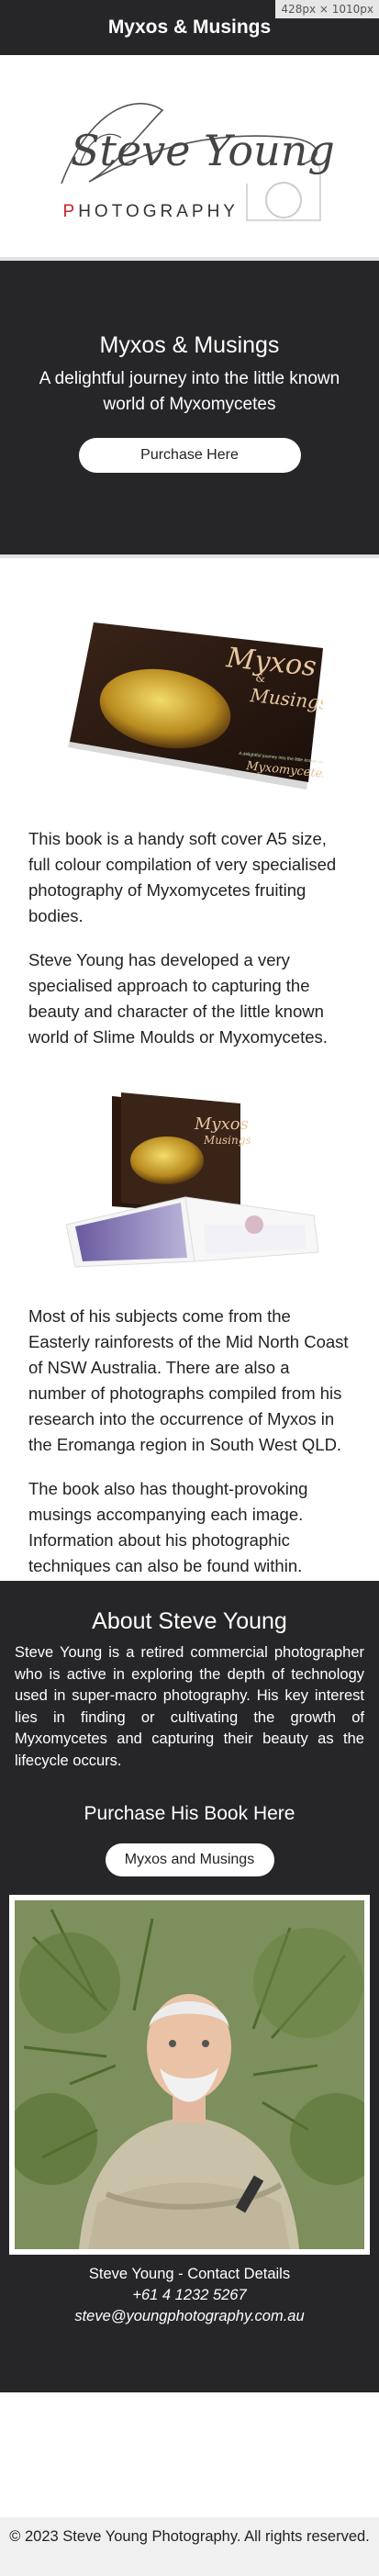 The width and height of the screenshot is (379, 2576). Describe the element at coordinates (189, 1160) in the screenshot. I see `open-book-image: Myxos Musings` at that location.